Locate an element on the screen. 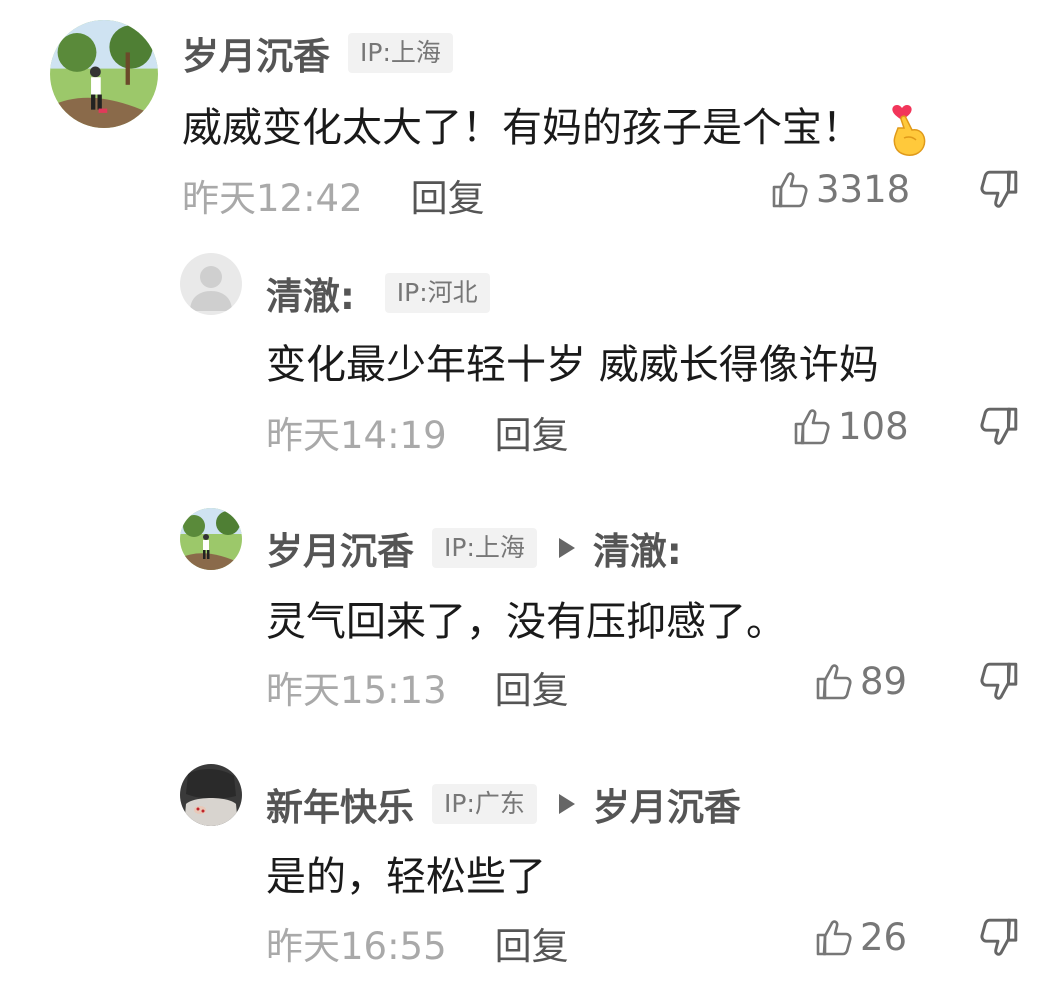  like-button: 26 is located at coordinates (860, 937).